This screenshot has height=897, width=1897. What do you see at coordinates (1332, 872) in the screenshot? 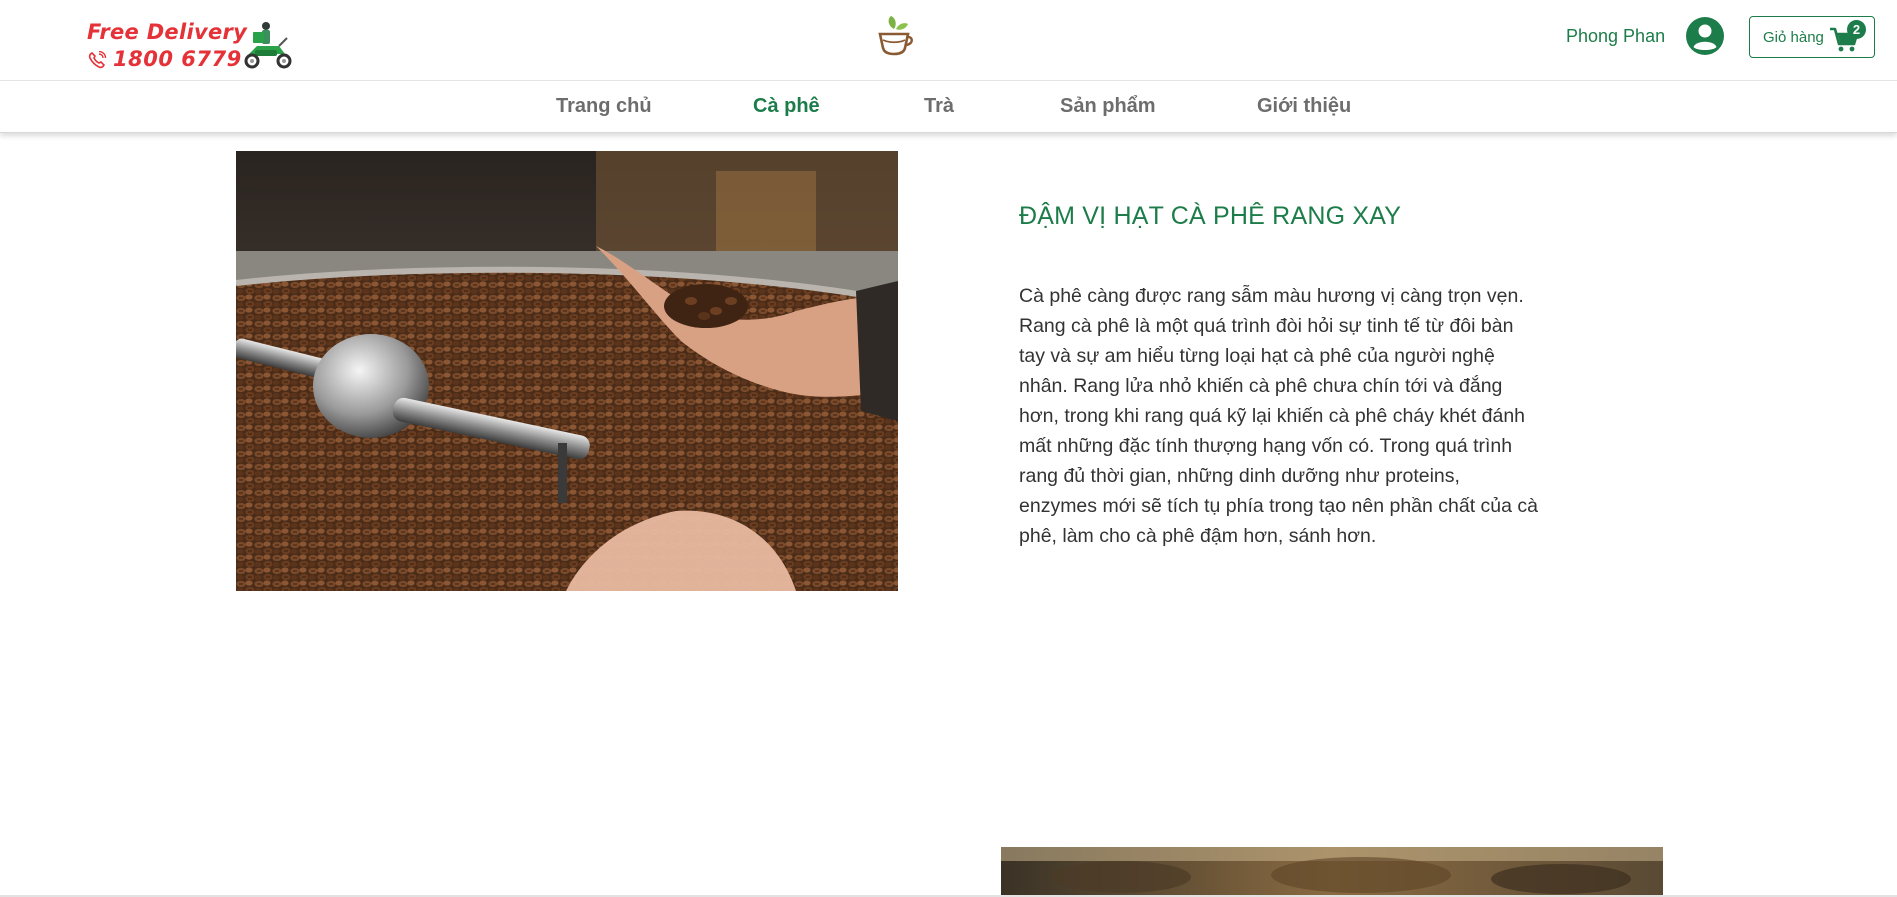
I see `coffee-beans-photo` at bounding box center [1332, 872].